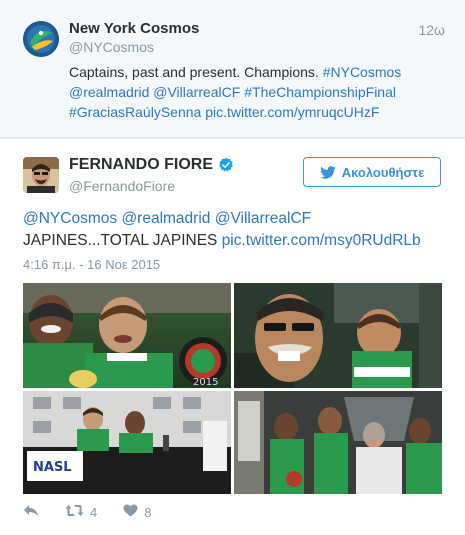 The height and width of the screenshot is (535, 465). I want to click on svg-text: NASL, so click(52, 467).